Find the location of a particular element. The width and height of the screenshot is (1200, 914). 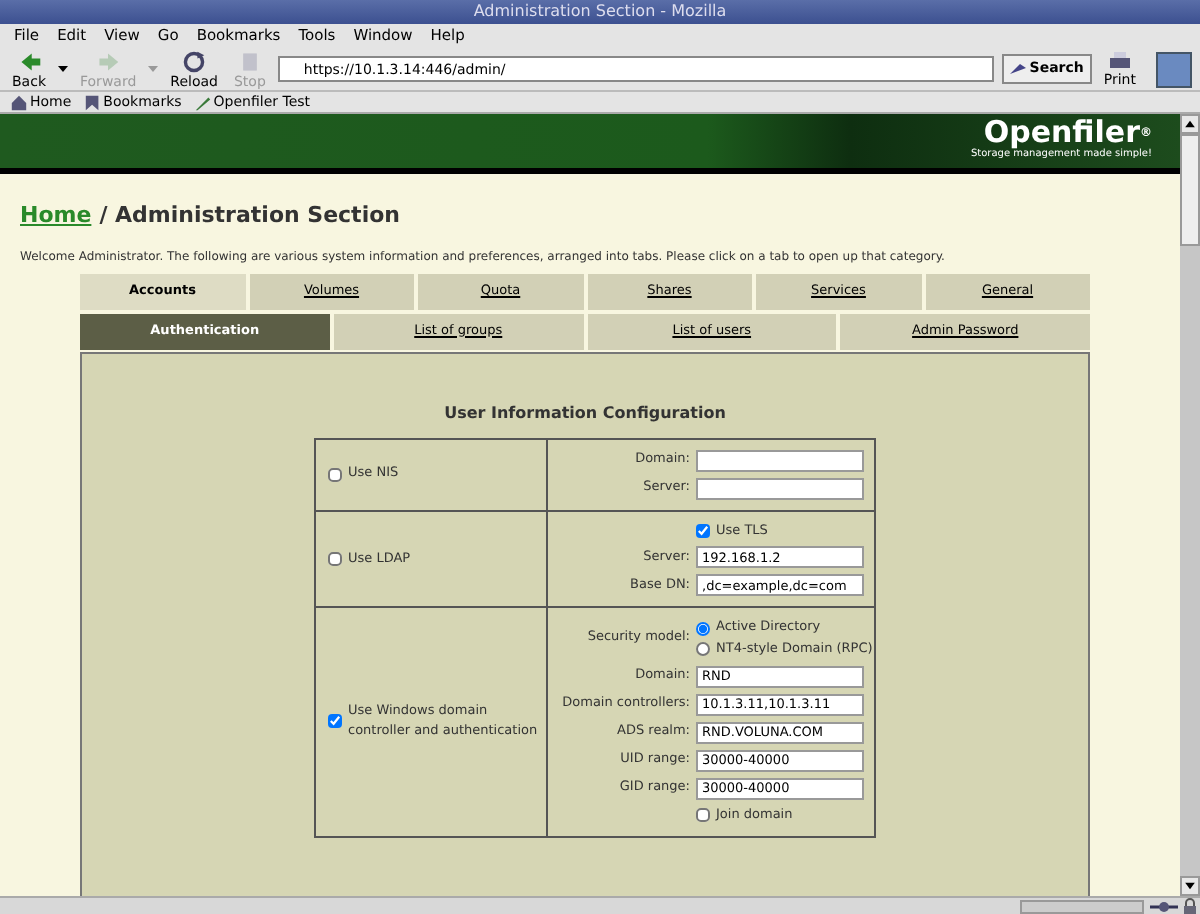

scroll-down-icon is located at coordinates (1190, 886).